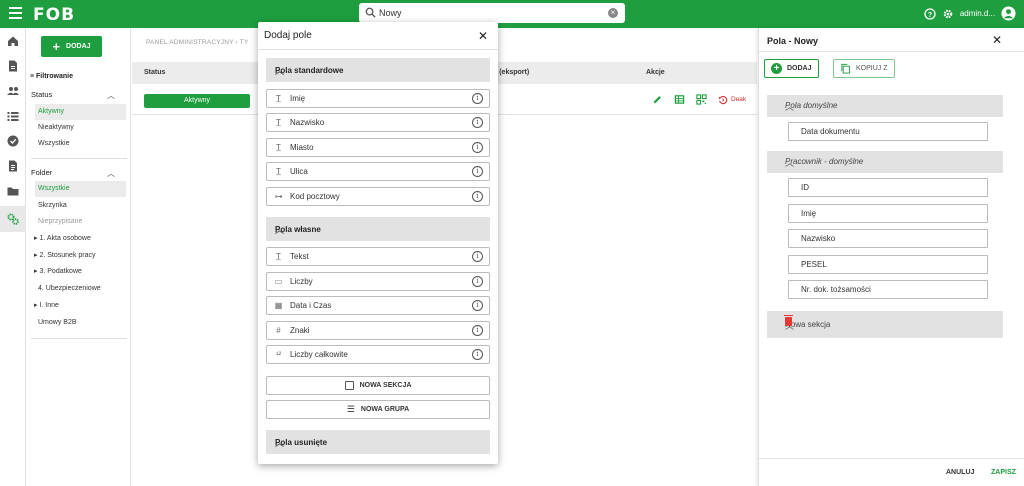 This screenshot has width=1024, height=486. I want to click on section-default-fields: Pola domyślne ︿, so click(885, 106).